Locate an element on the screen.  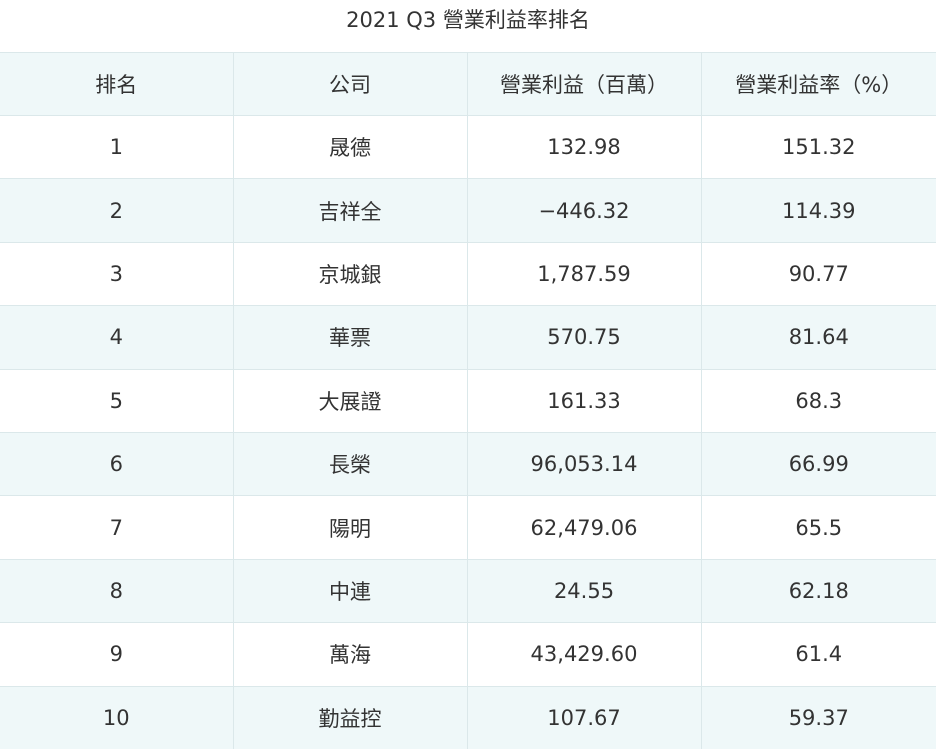
table-header-row: 排名 公司 營業利益（百萬） 營業利益率（%） is located at coordinates (468, 84).